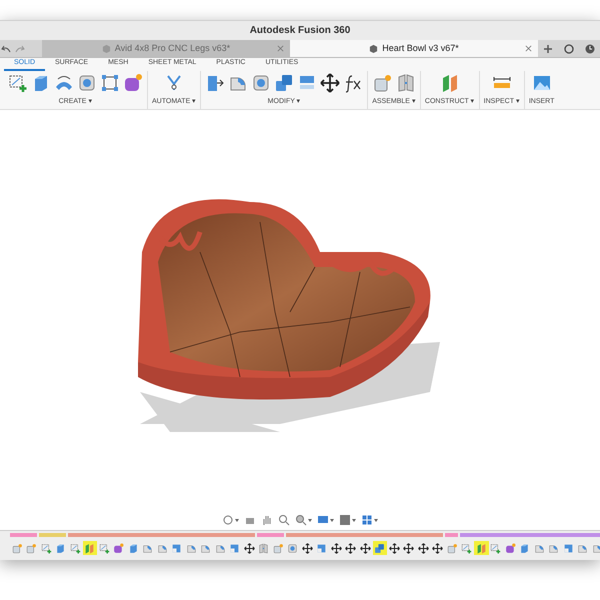 The image size is (600, 600). What do you see at coordinates (6, 49) in the screenshot?
I see `undo-icon` at bounding box center [6, 49].